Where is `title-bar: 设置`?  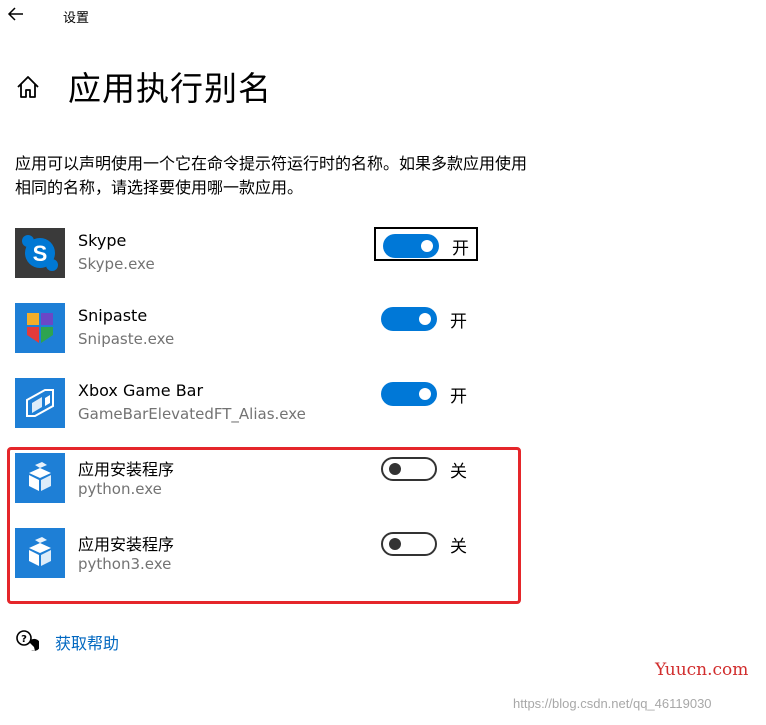
title-bar: 设置 is located at coordinates (383, 16).